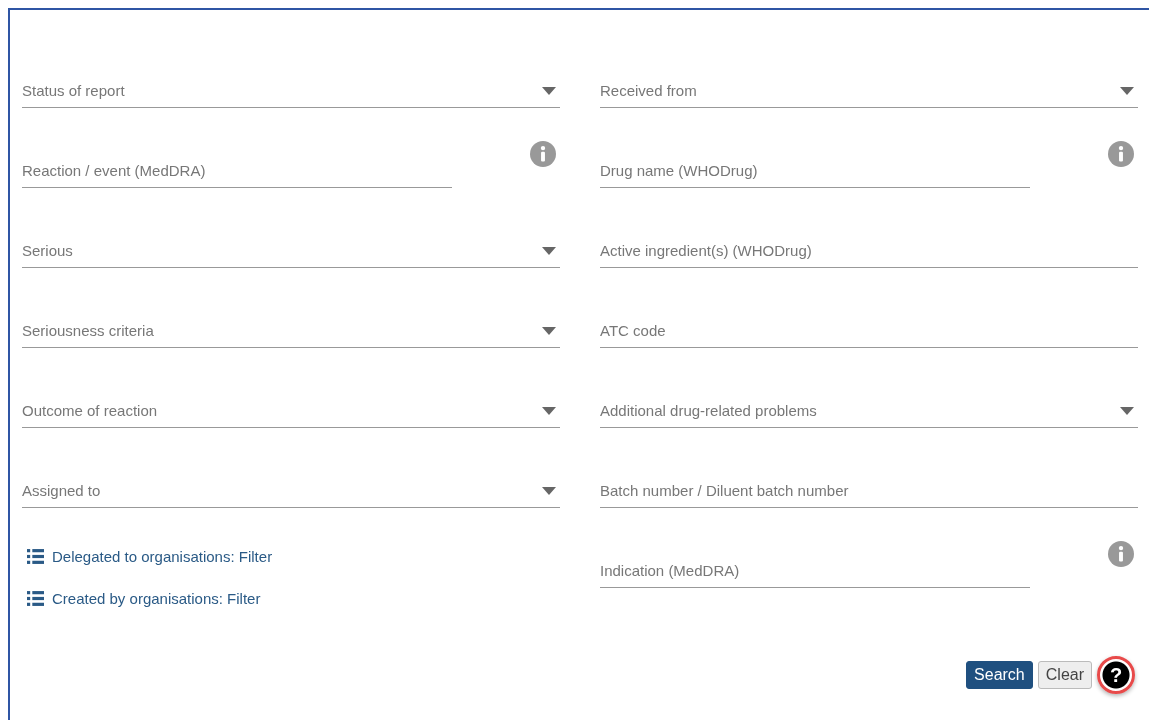  Describe the element at coordinates (999, 675) in the screenshot. I see `search-button: Search` at that location.